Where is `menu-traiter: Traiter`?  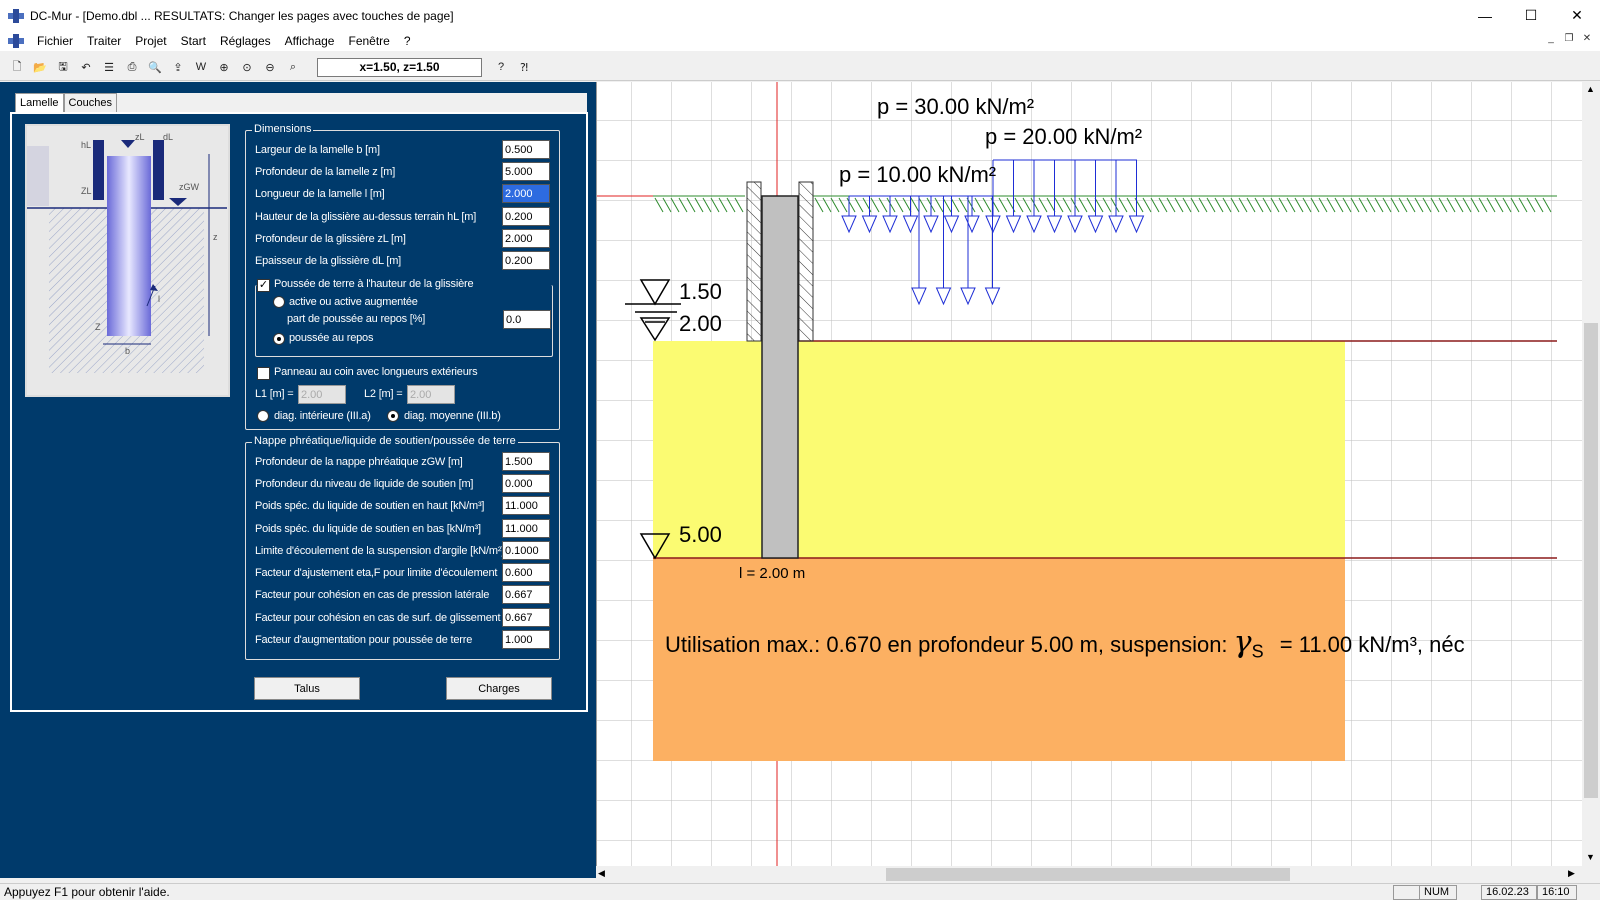
menu-traiter: Traiter is located at coordinates (104, 41).